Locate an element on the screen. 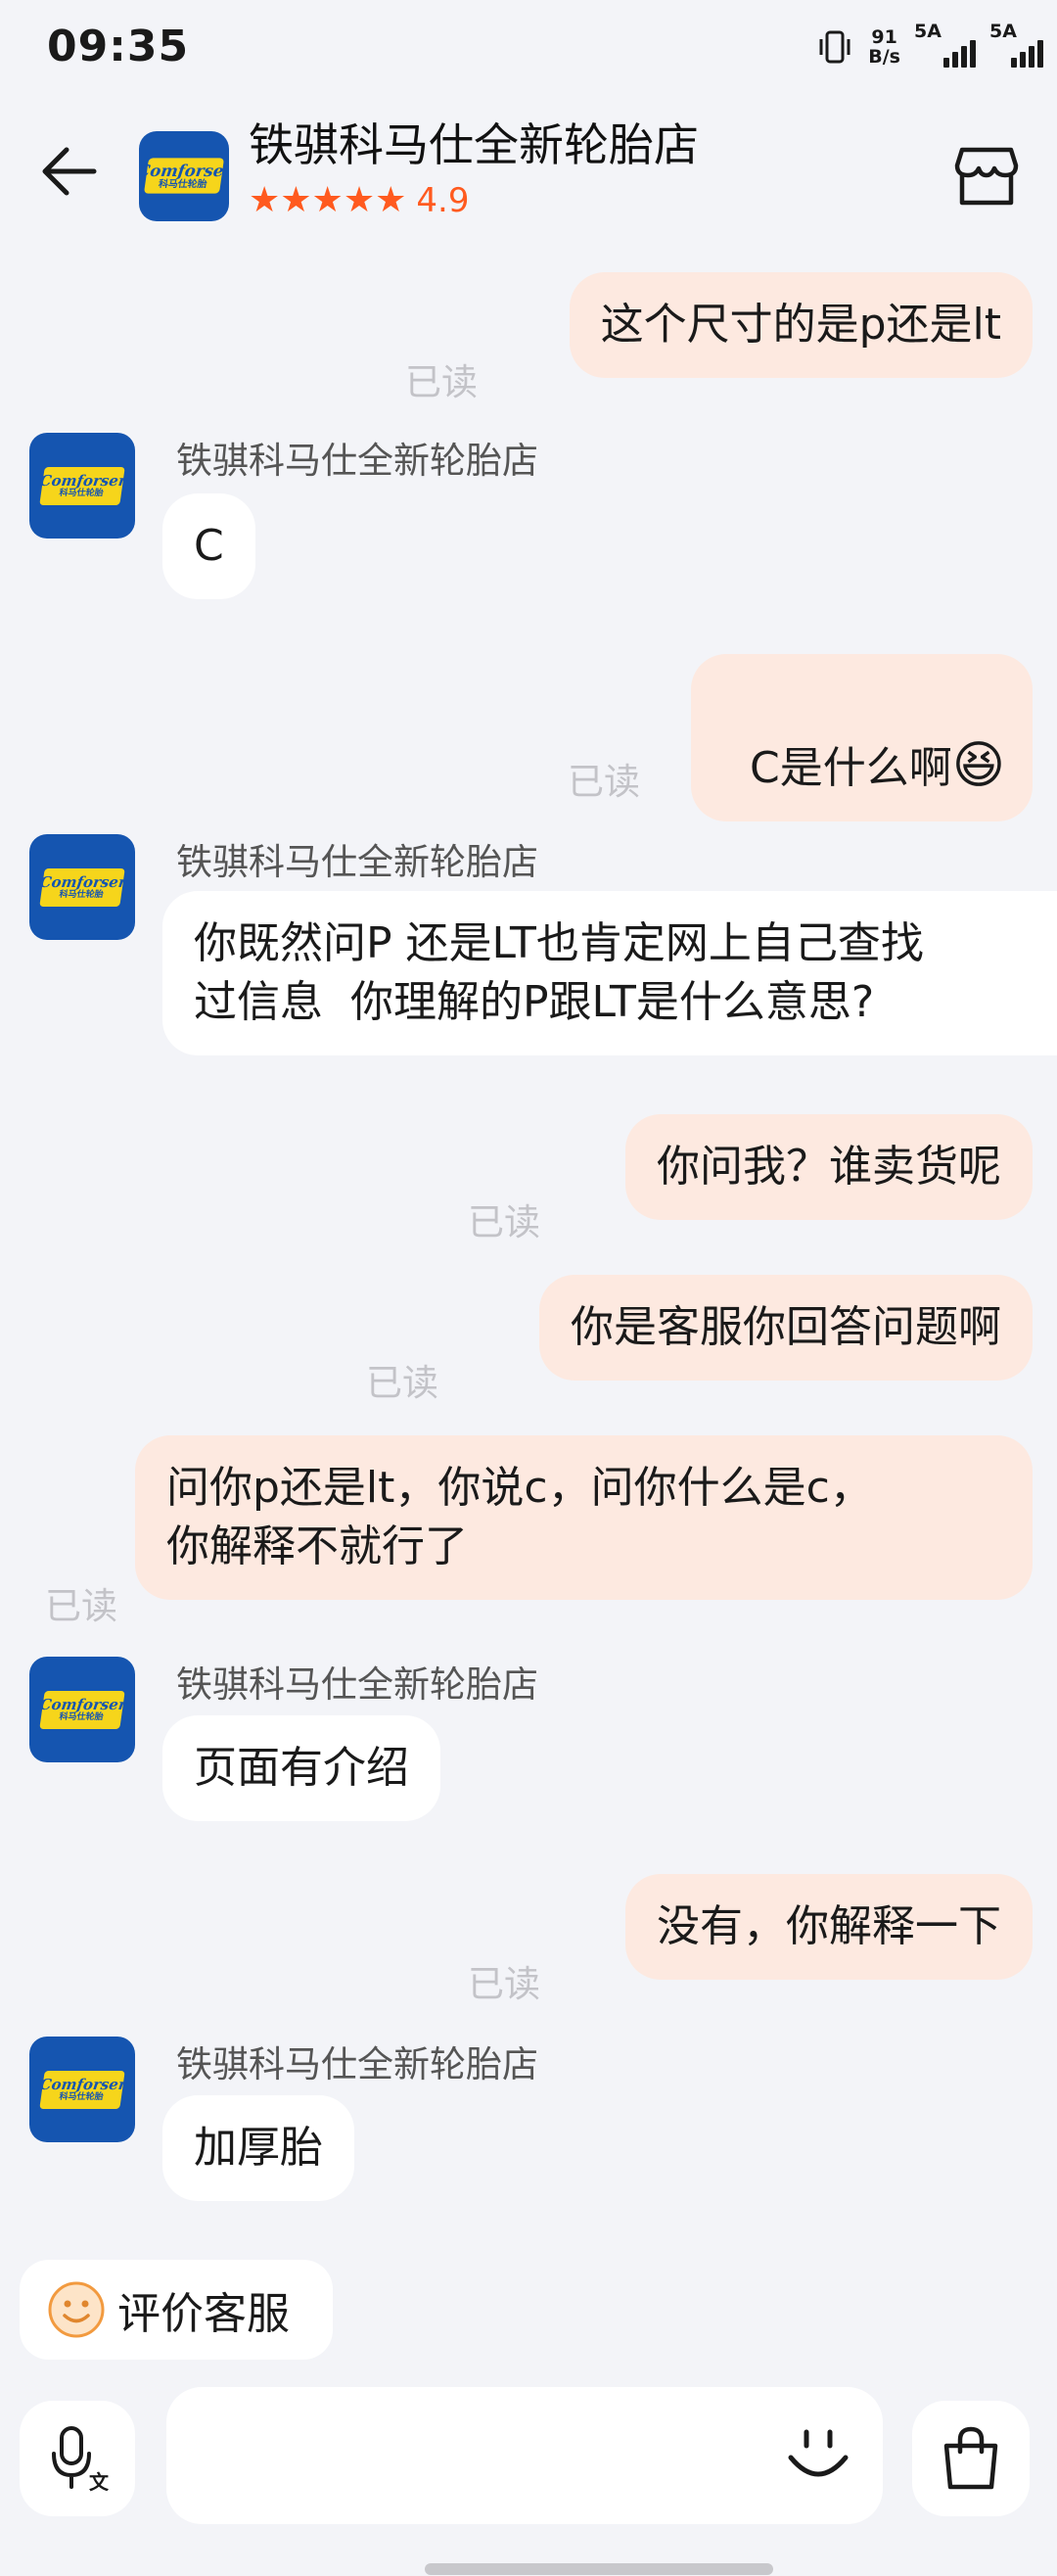 The width and height of the screenshot is (1057, 2576). shop-title: 铁骐科马仕全新轮胎店 is located at coordinates (474, 142).